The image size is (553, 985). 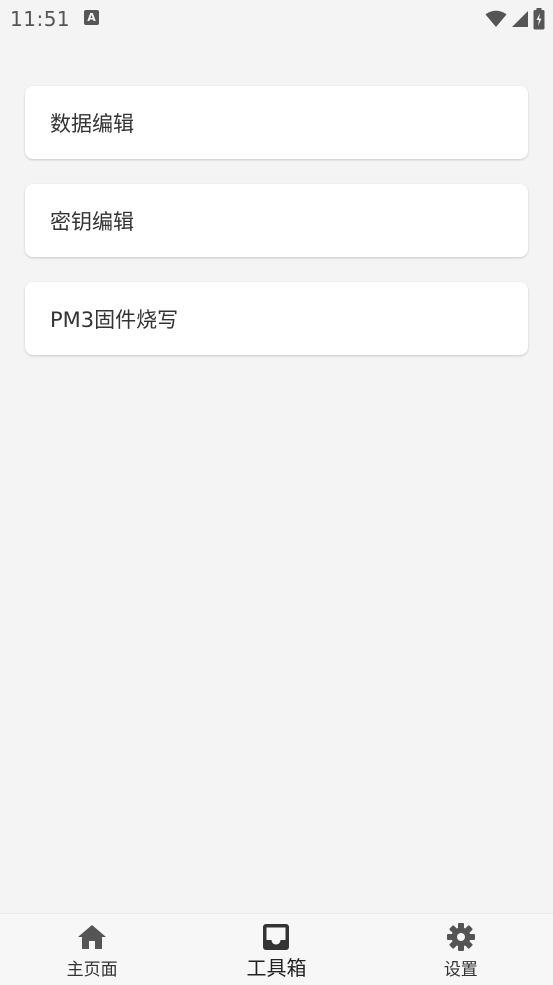 What do you see at coordinates (92, 937) in the screenshot?
I see `home-icon` at bounding box center [92, 937].